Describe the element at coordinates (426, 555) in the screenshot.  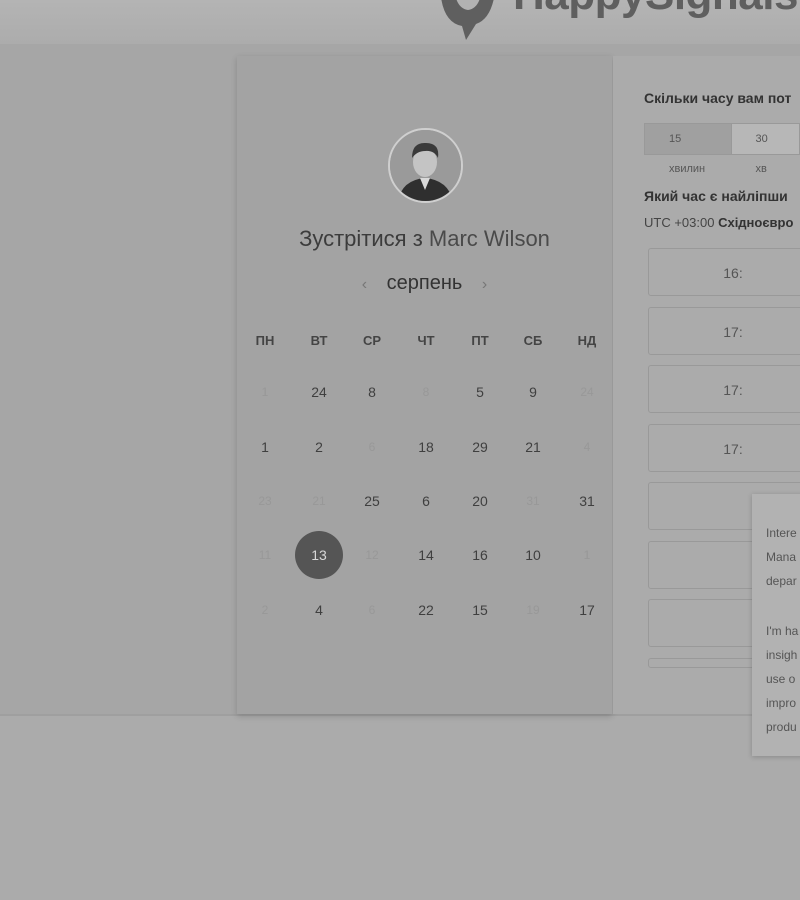
I see `calendar-day: 14` at that location.